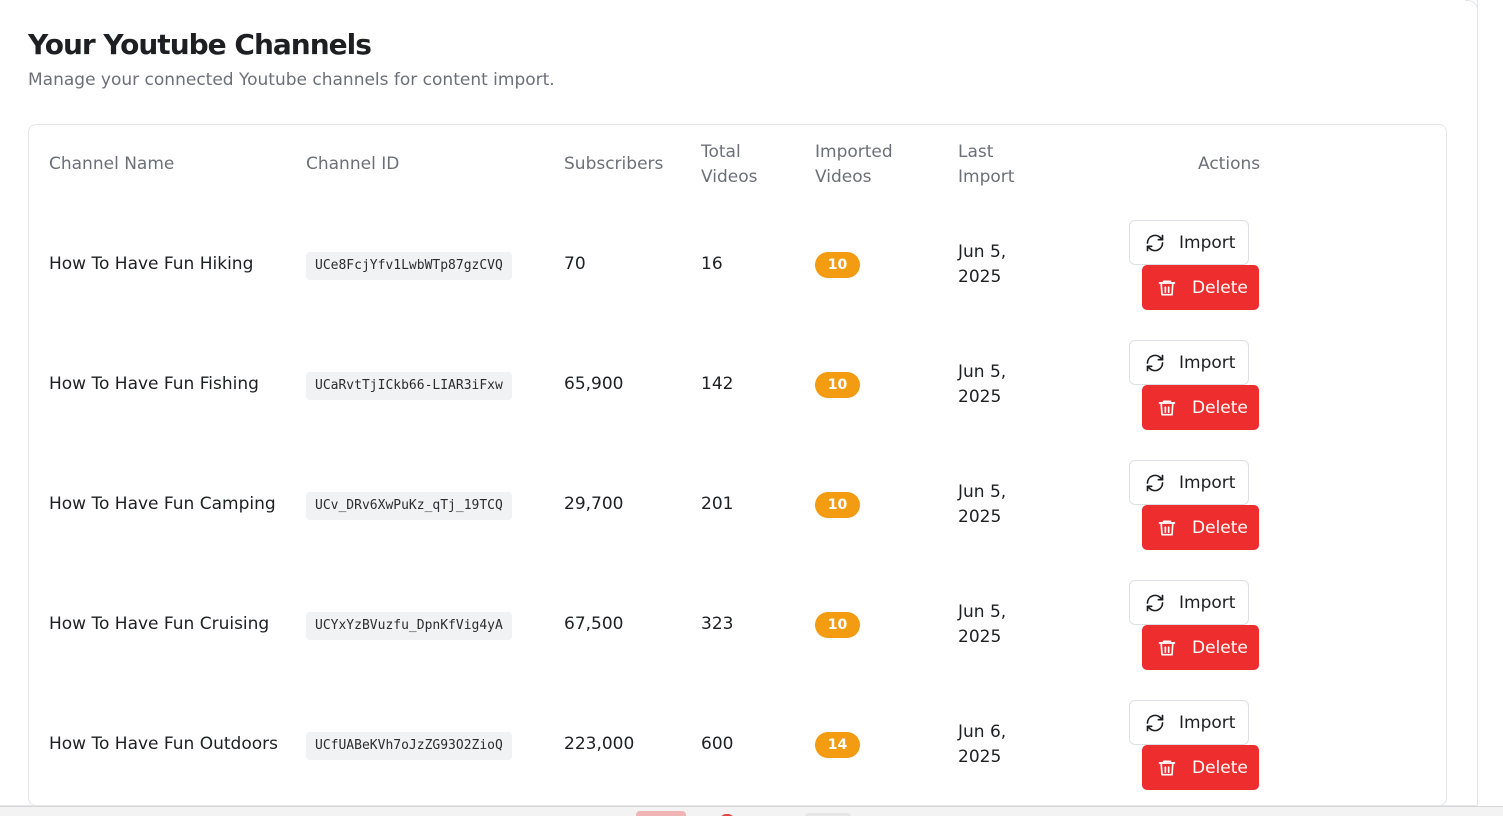 The image size is (1503, 816). Describe the element at coordinates (353, 164) in the screenshot. I see `header-channel-id: Channel ID` at that location.